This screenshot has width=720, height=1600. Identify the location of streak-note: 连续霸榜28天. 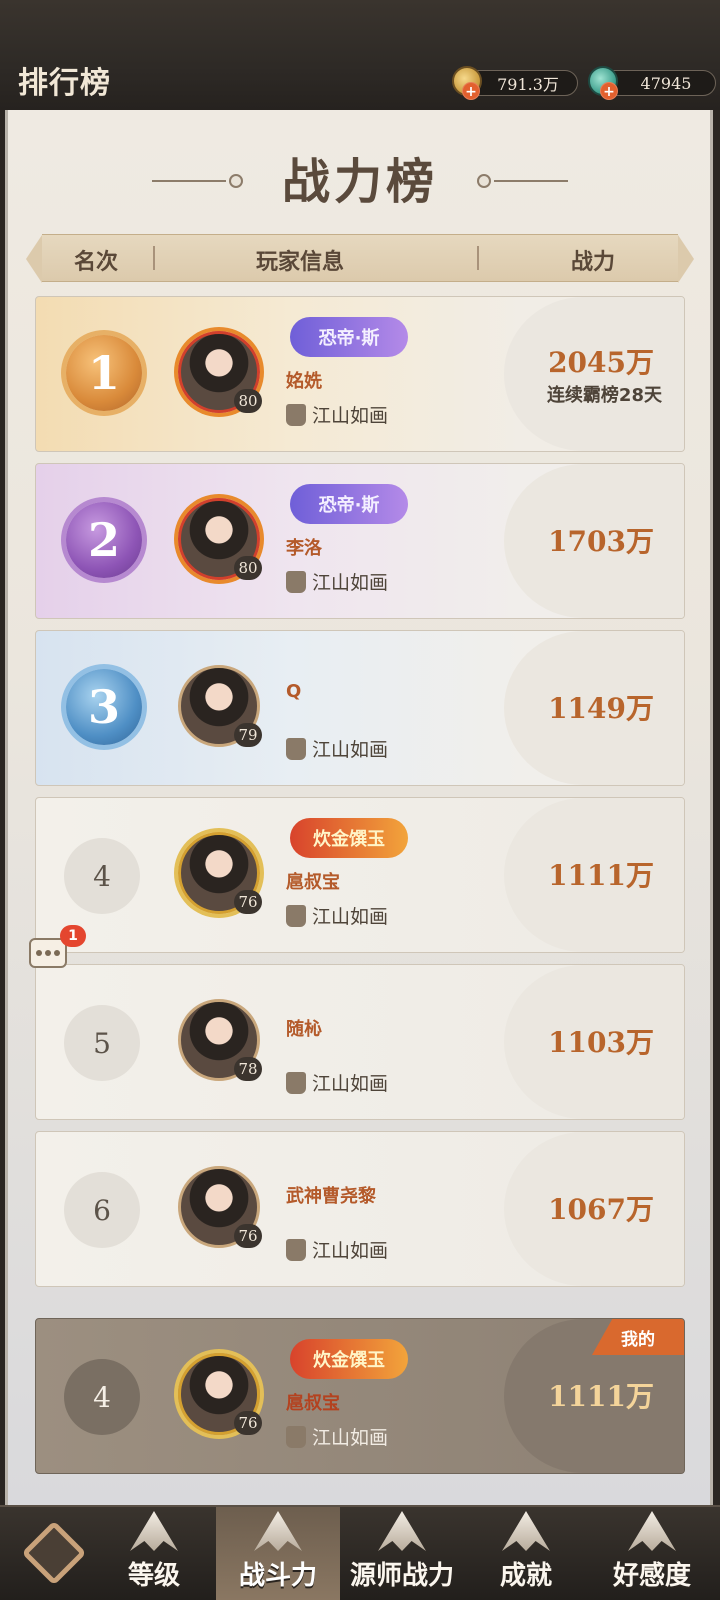
(604, 395).